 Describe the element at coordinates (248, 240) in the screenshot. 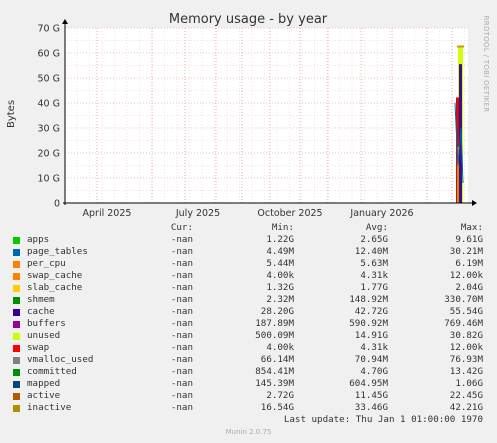

I see `legend-row: apps -nan 1.22G 2.65G 9.61G` at that location.